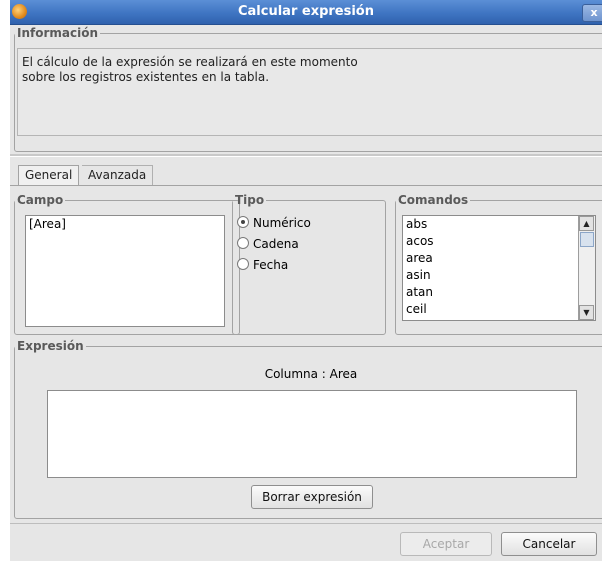 The height and width of the screenshot is (561, 602). Describe the element at coordinates (499, 292) in the screenshot. I see `comandos-list-item: atan` at that location.